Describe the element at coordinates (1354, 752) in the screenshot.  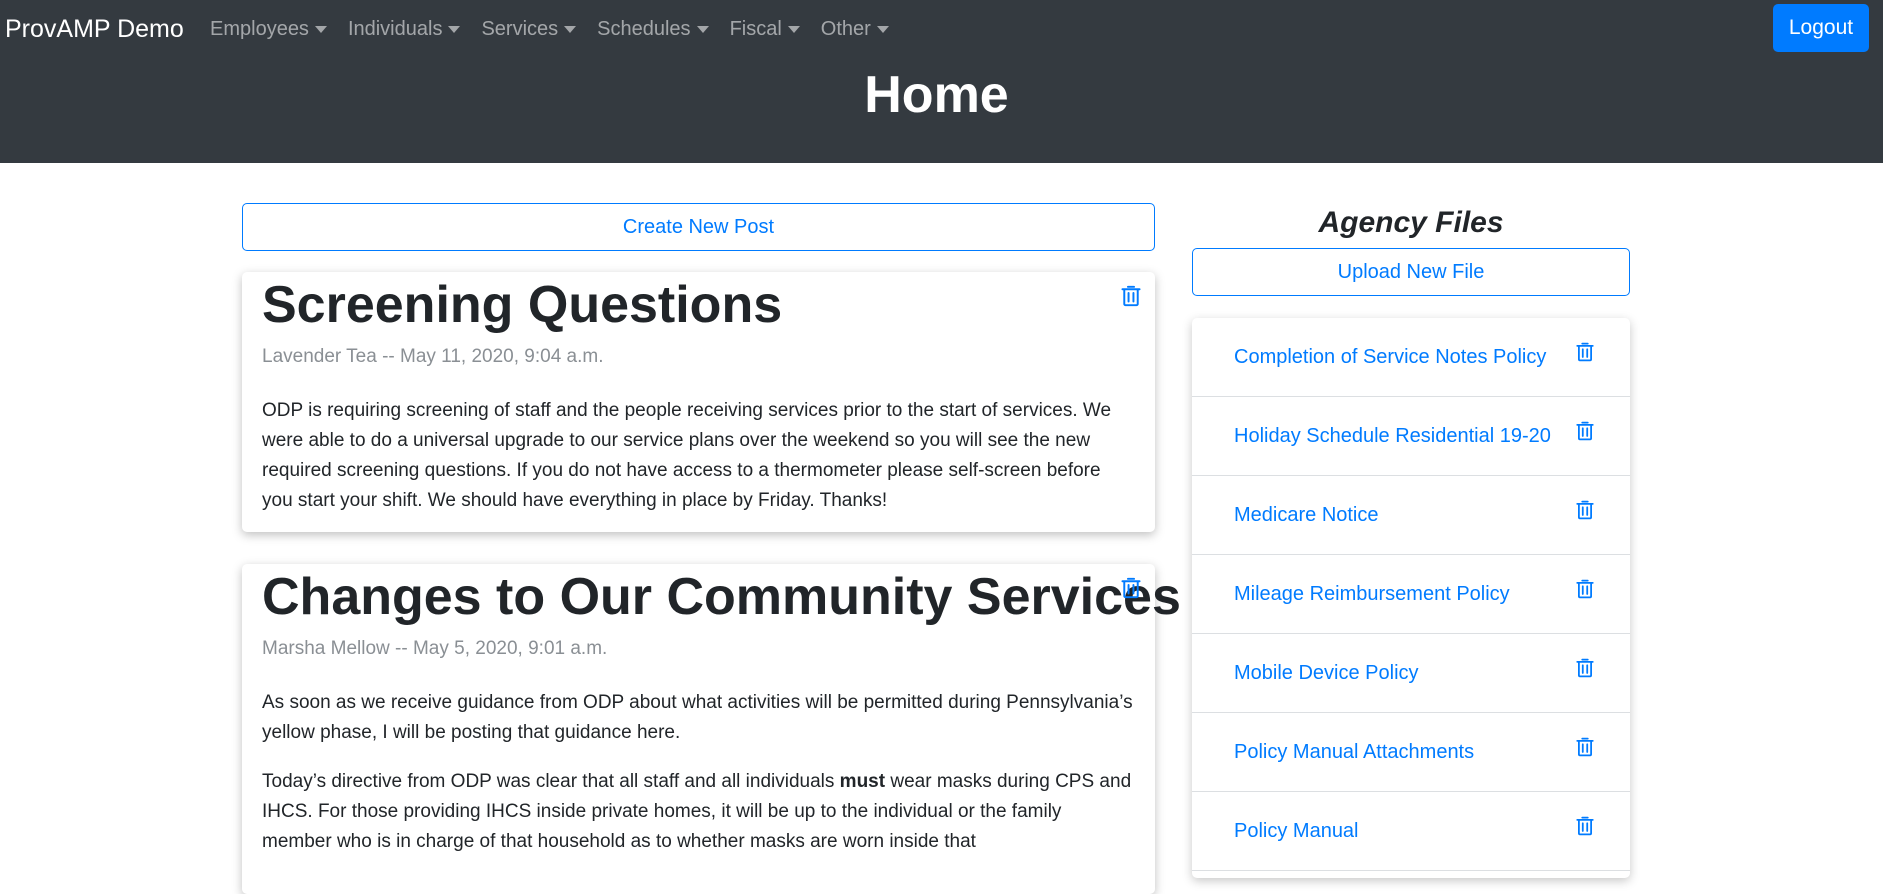
I see `file-link: Policy Manual Attachments` at that location.